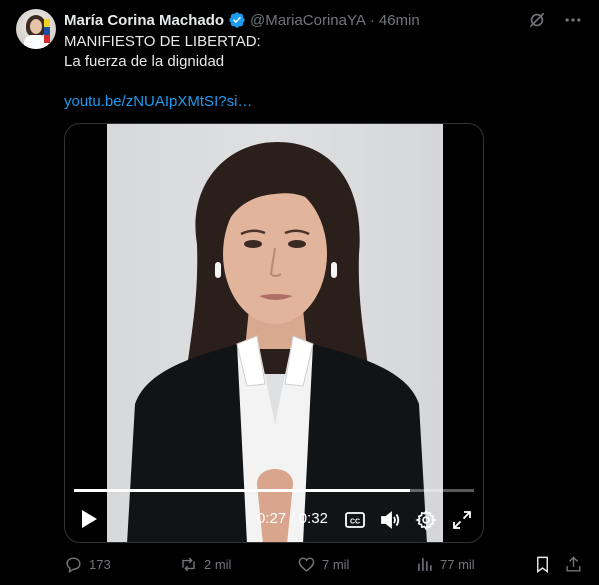 This screenshot has width=599, height=585. I want to click on repost-button: 2 mil, so click(205, 564).